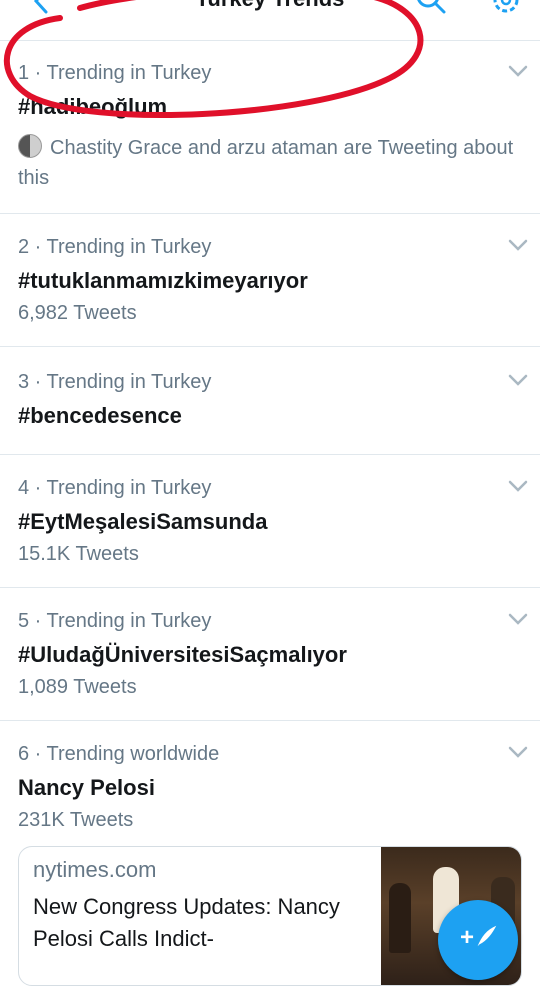 This screenshot has height=986, width=540. What do you see at coordinates (142, 522) in the screenshot?
I see `trend-name: #EytMeşalesiSamsunda` at bounding box center [142, 522].